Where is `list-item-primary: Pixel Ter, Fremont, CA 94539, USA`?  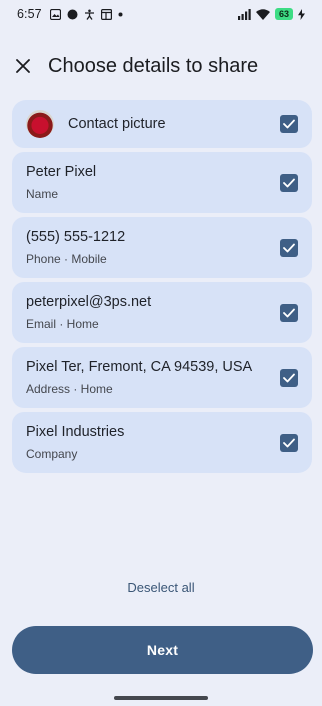 list-item-primary: Pixel Ter, Fremont, CA 94539, USA is located at coordinates (139, 367).